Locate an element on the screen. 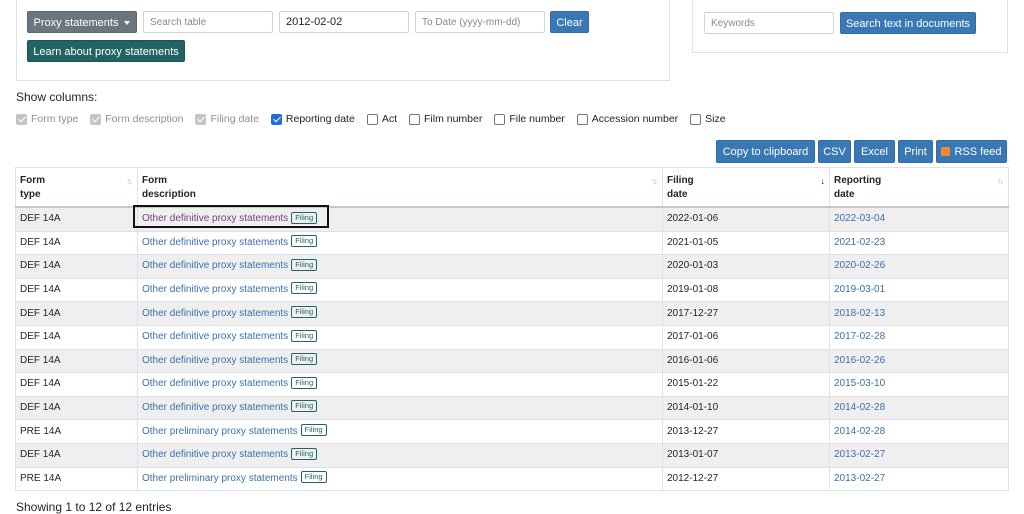  copy-clipboard-button: Copy to clipboard is located at coordinates (765, 151).